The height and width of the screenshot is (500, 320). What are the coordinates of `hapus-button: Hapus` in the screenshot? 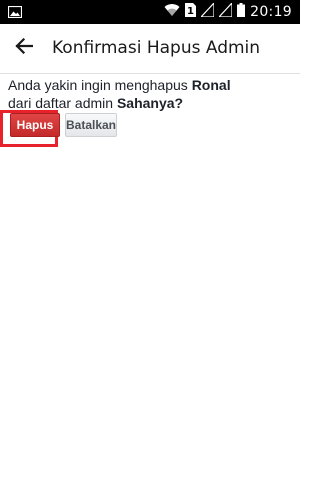 It's located at (35, 125).